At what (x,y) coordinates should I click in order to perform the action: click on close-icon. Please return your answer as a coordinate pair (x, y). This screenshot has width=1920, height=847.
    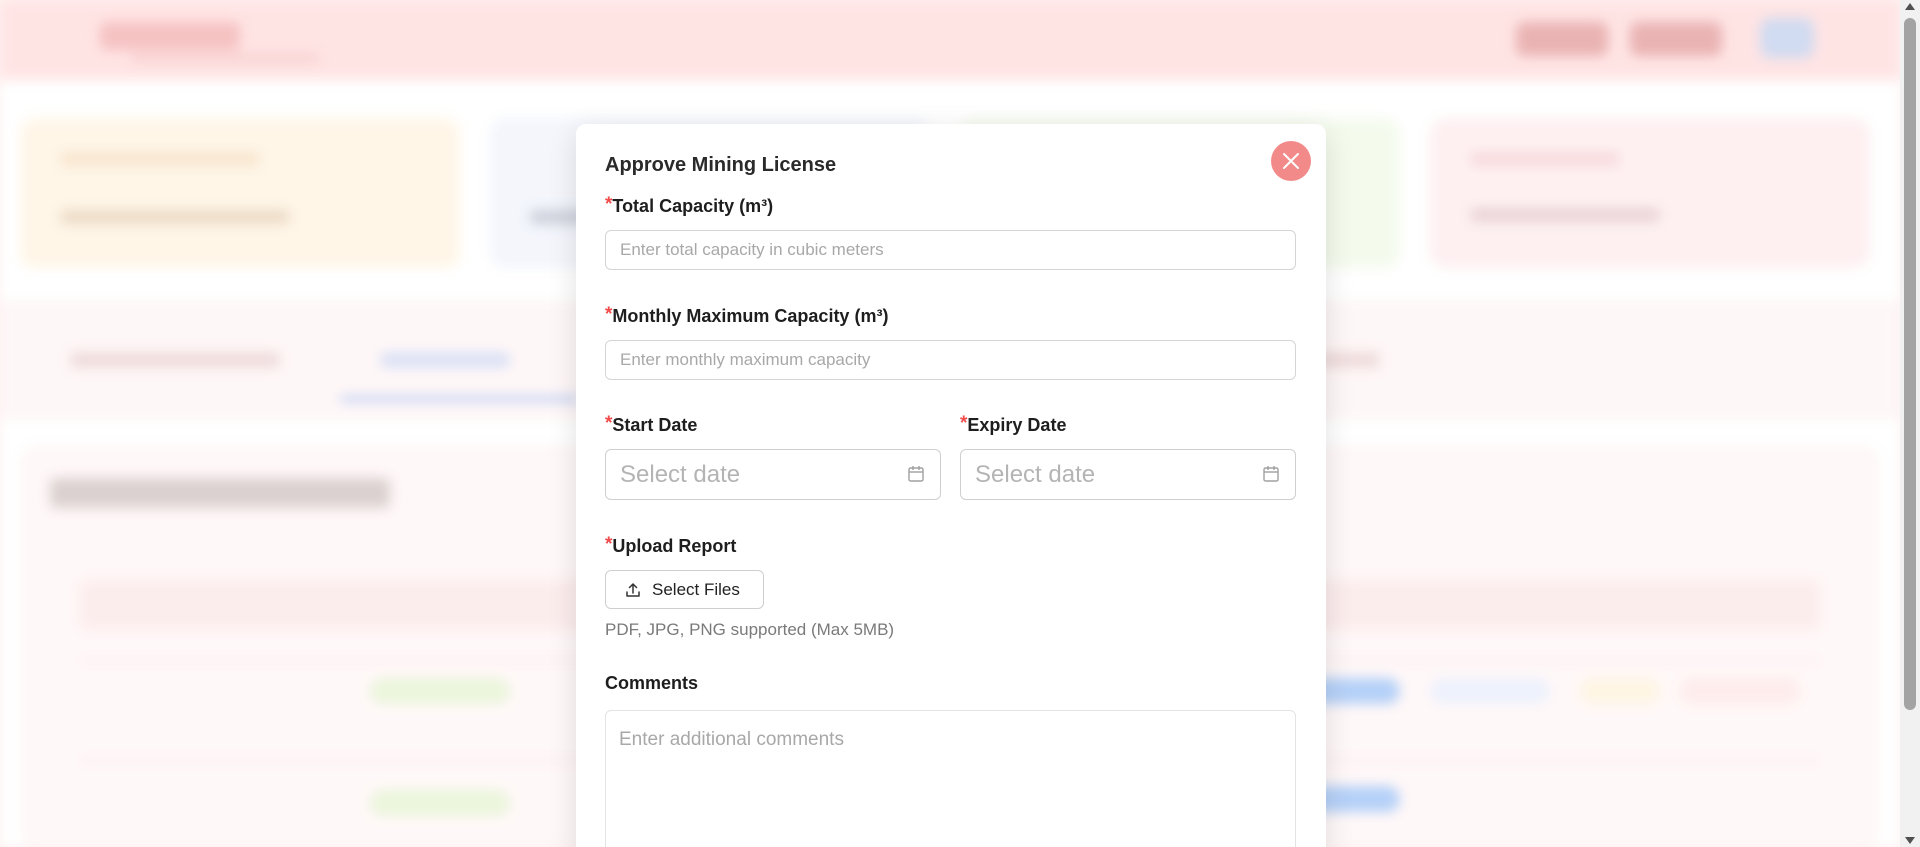
    Looking at the image, I should click on (1291, 161).